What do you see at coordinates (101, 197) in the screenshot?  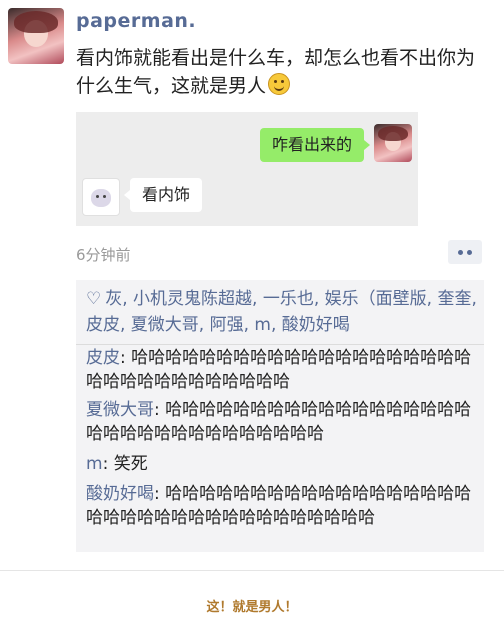 I see `chat-avatar-other` at bounding box center [101, 197].